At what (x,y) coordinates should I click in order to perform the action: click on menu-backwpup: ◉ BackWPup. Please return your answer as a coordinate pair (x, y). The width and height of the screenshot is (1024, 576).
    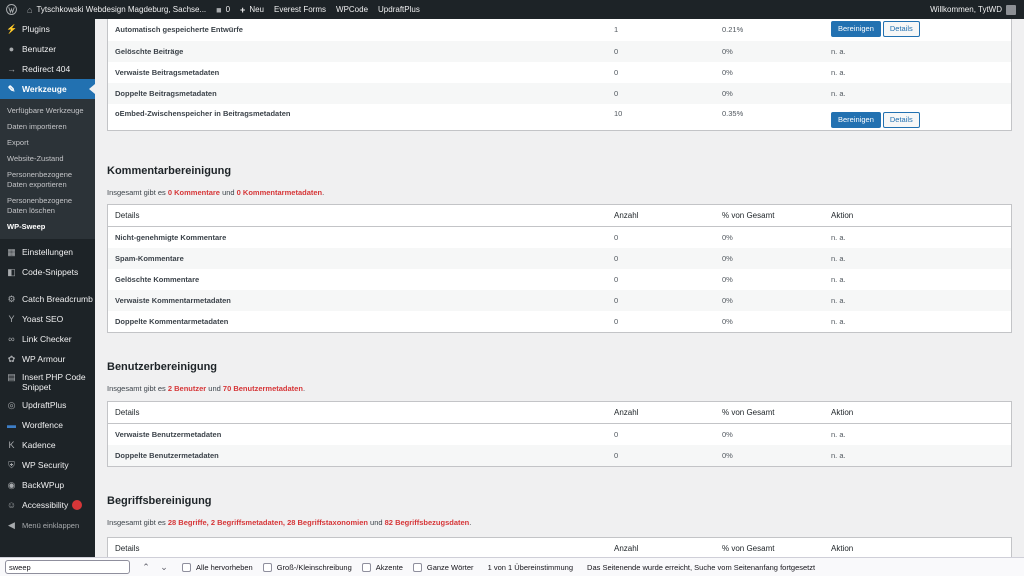
    Looking at the image, I should click on (47, 485).